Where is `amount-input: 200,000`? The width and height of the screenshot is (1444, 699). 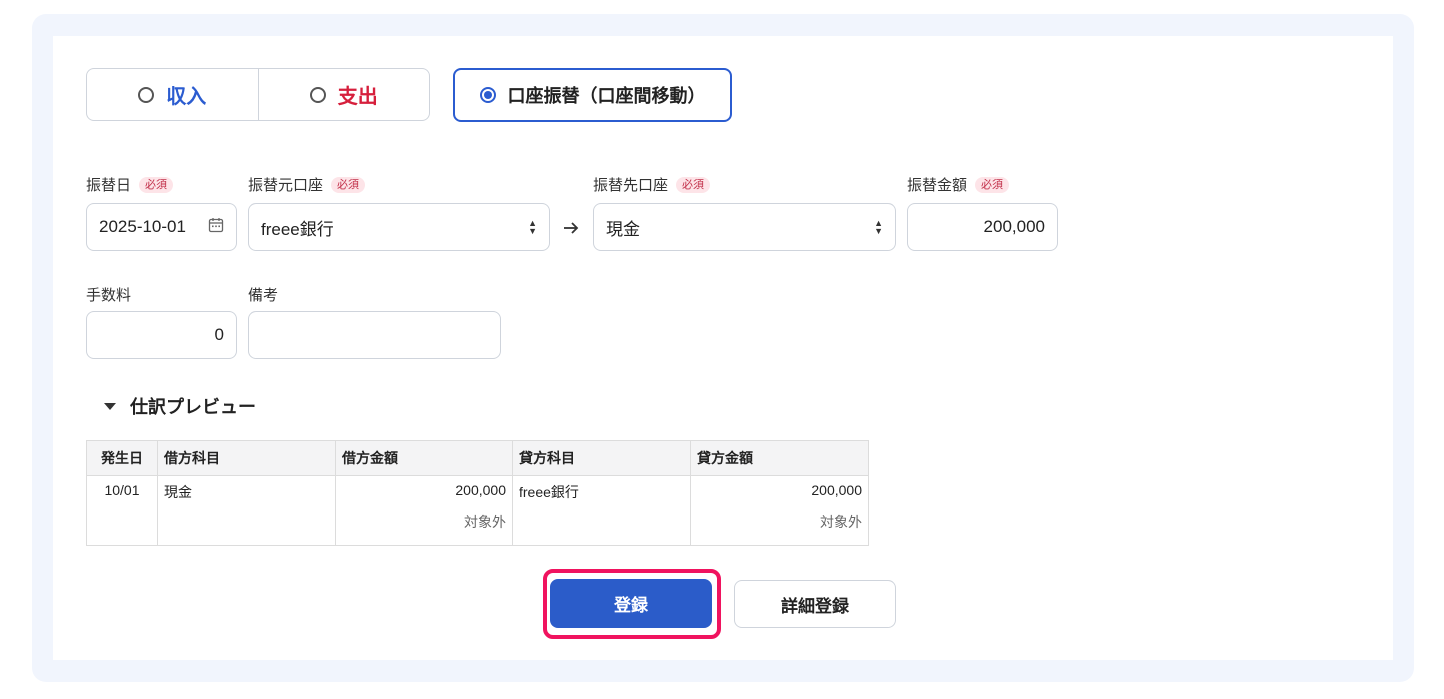
amount-input: 200,000 is located at coordinates (982, 227).